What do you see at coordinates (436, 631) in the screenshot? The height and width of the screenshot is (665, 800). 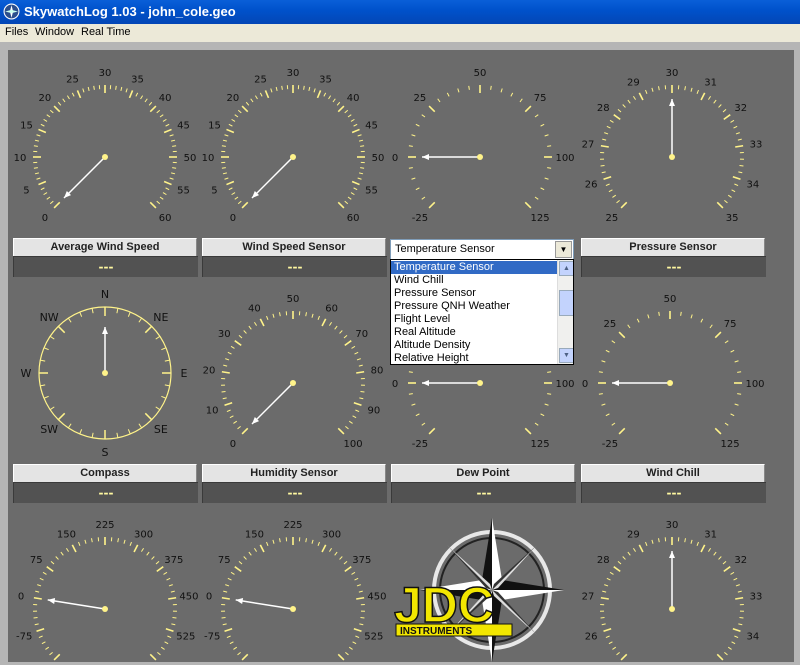 I see `logo-subtext: INSTRUMENTS` at bounding box center [436, 631].